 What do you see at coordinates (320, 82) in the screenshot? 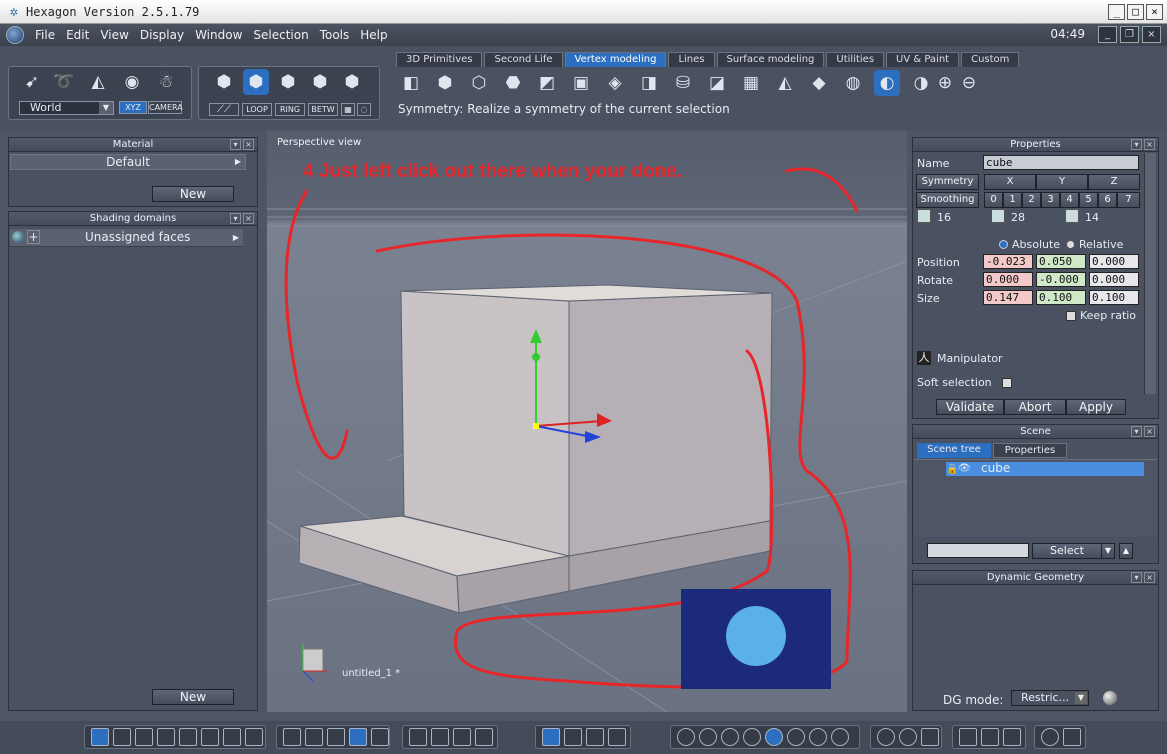
I see `face-mode-icon: ⬢` at bounding box center [320, 82].